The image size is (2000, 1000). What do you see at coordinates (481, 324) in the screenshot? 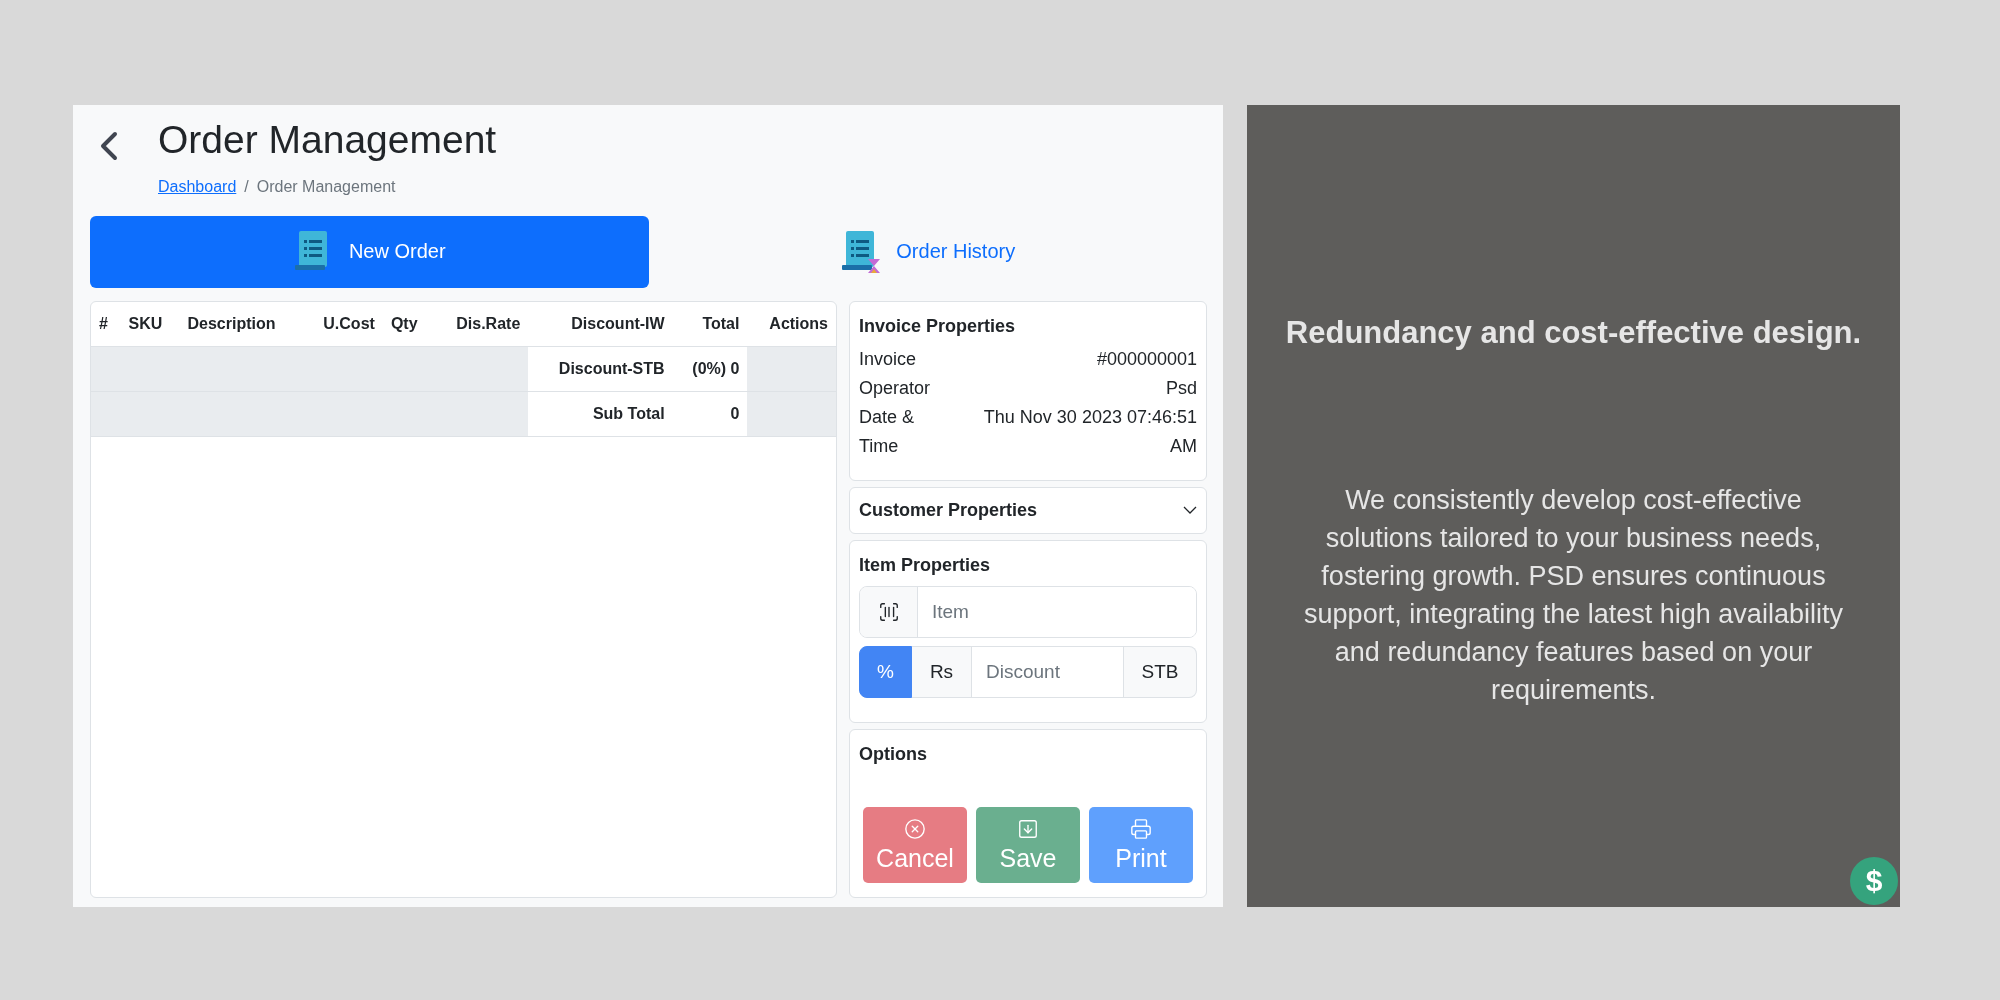
I see `column-header: Dis.Rate` at bounding box center [481, 324].